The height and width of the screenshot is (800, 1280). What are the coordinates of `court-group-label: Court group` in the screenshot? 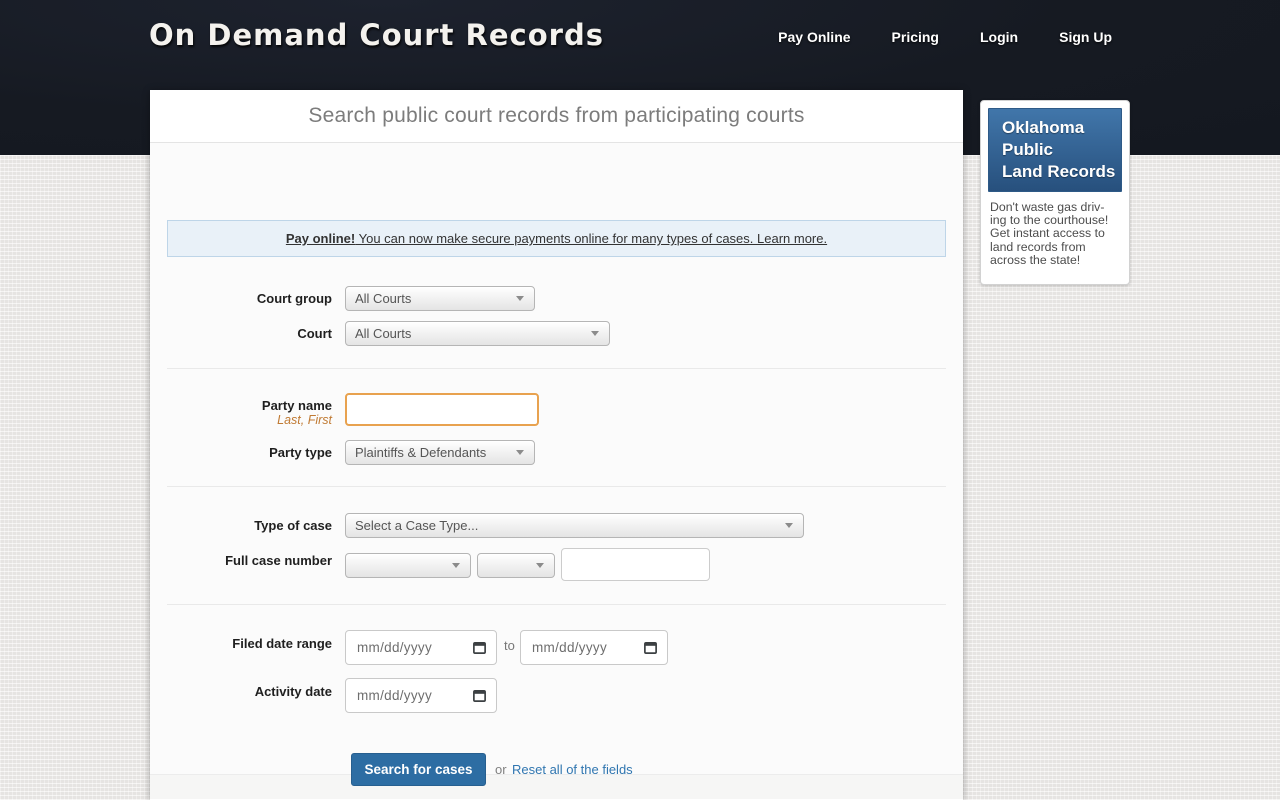 It's located at (294, 298).